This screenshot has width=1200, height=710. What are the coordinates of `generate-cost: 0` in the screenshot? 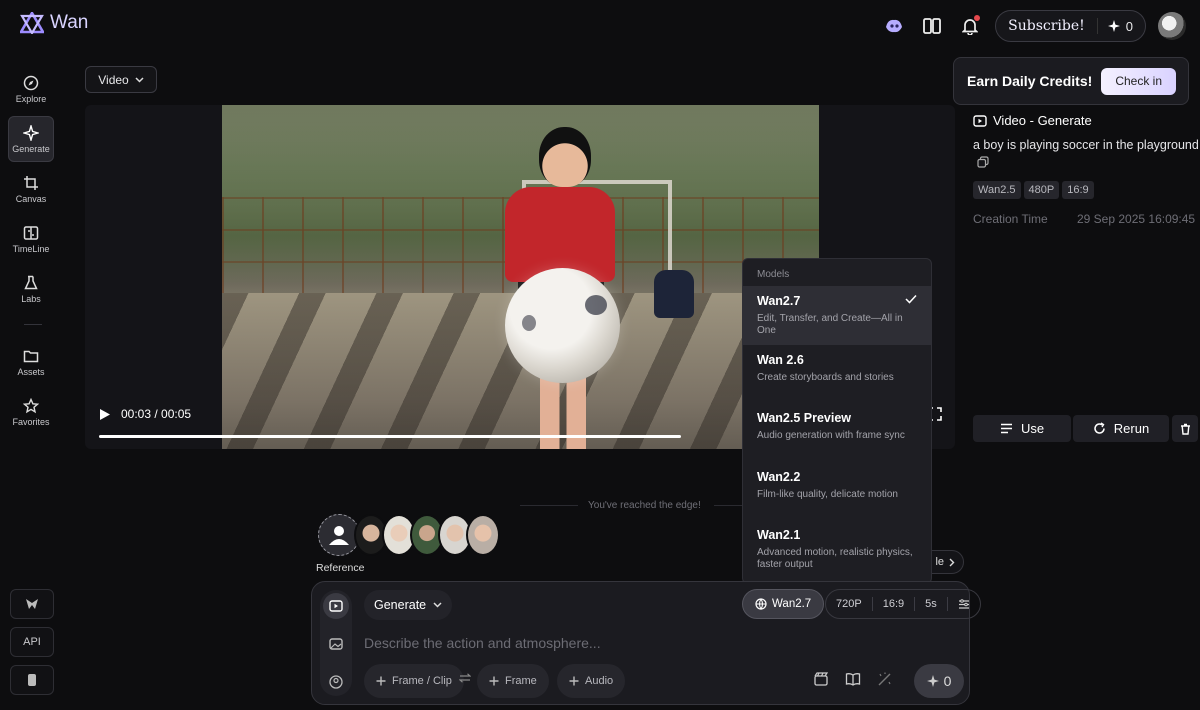 It's located at (947, 681).